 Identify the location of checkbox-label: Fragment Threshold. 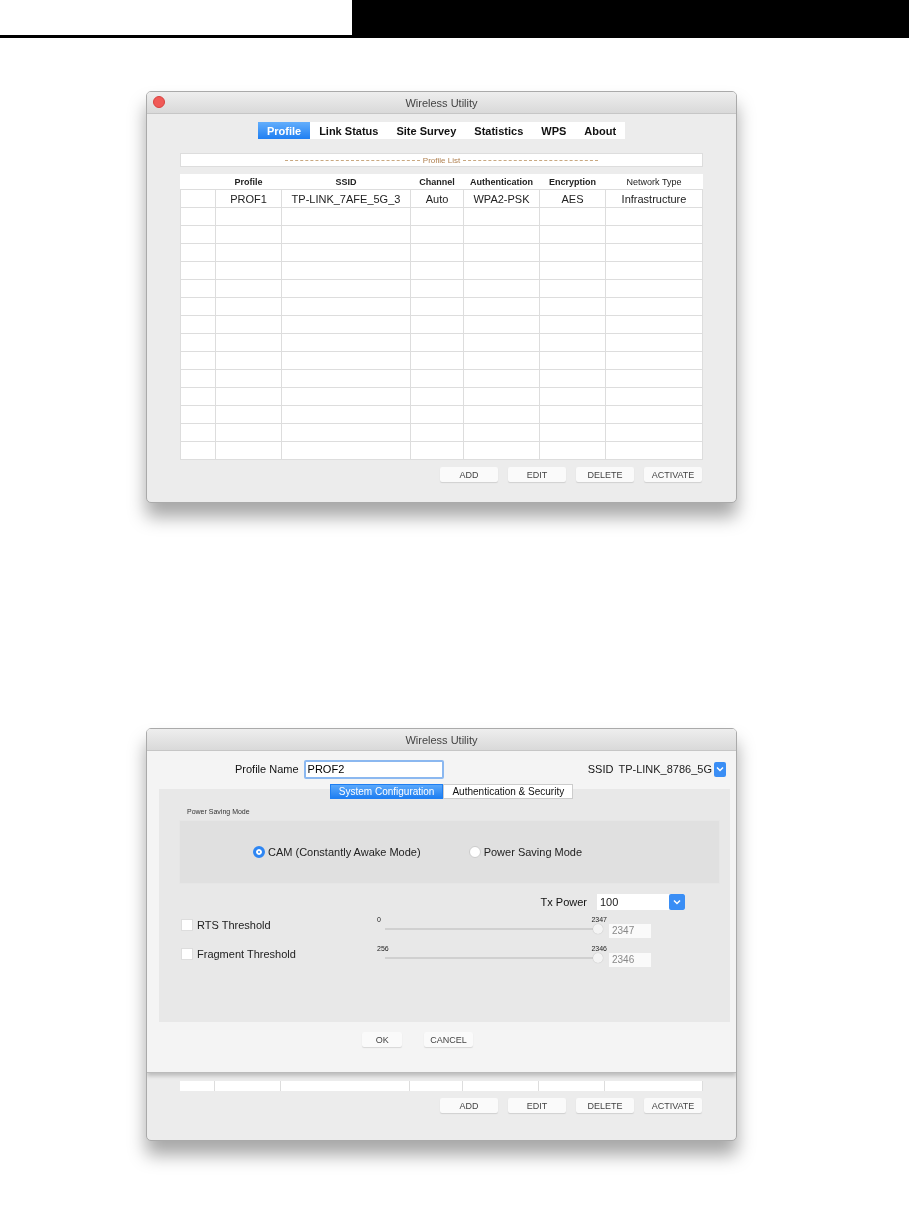
(247, 953).